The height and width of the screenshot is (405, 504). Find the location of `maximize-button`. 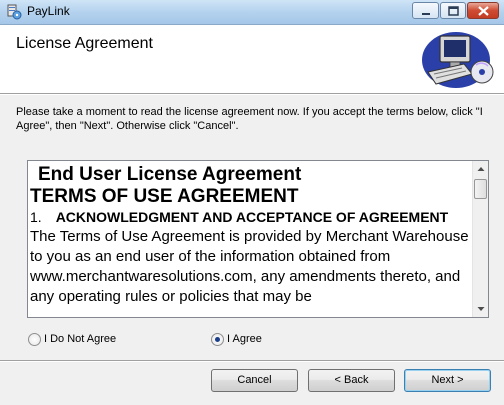

maximize-button is located at coordinates (453, 10).